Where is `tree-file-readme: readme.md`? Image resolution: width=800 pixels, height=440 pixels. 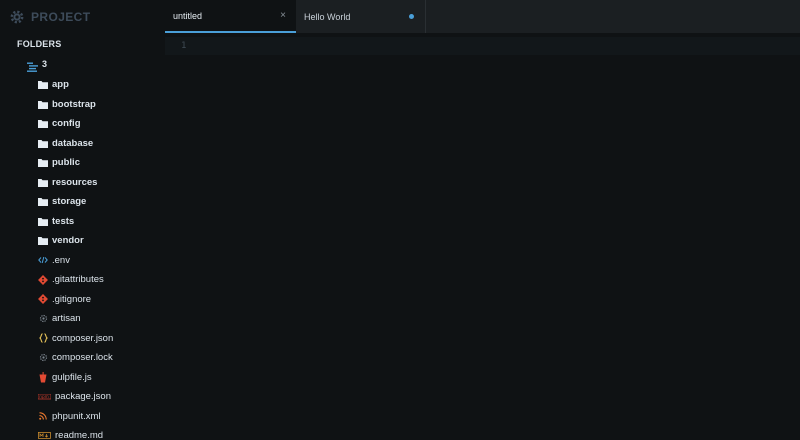 tree-file-readme: readme.md is located at coordinates (75, 433).